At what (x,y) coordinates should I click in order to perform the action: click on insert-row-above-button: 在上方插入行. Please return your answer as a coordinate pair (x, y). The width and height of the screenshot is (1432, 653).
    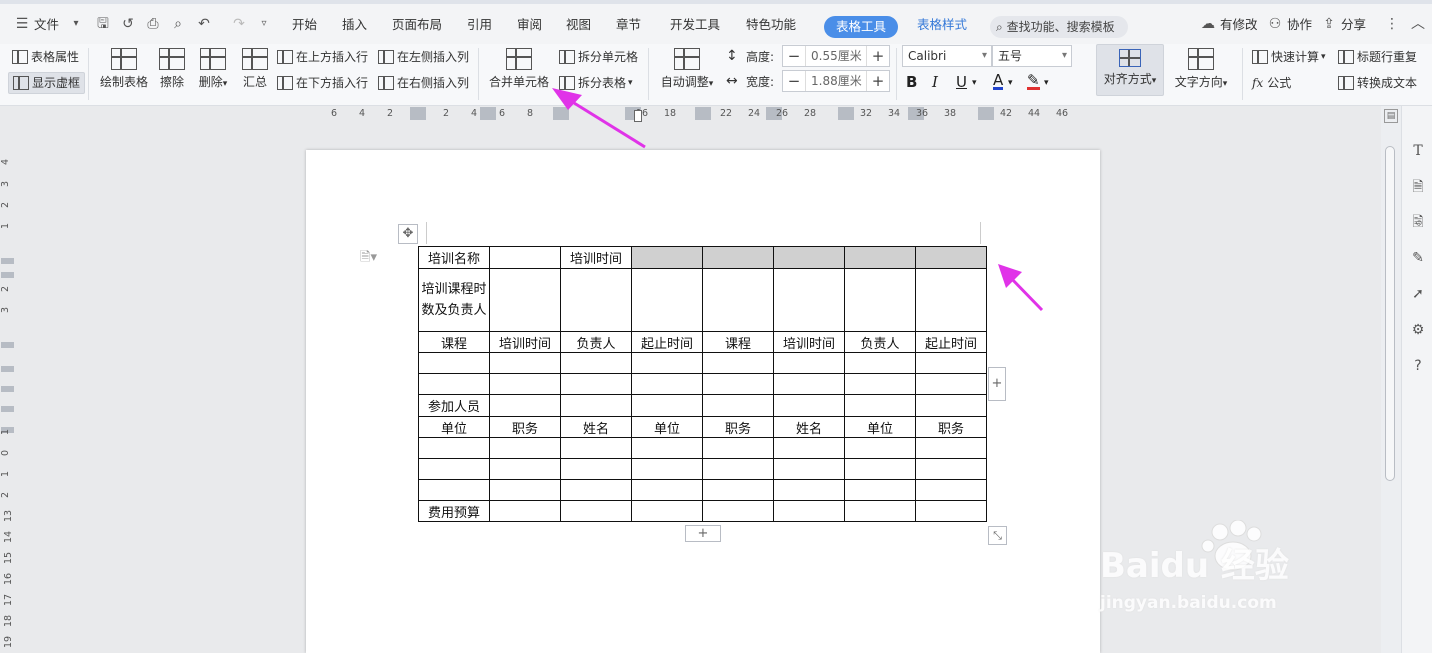
    Looking at the image, I should click on (322, 57).